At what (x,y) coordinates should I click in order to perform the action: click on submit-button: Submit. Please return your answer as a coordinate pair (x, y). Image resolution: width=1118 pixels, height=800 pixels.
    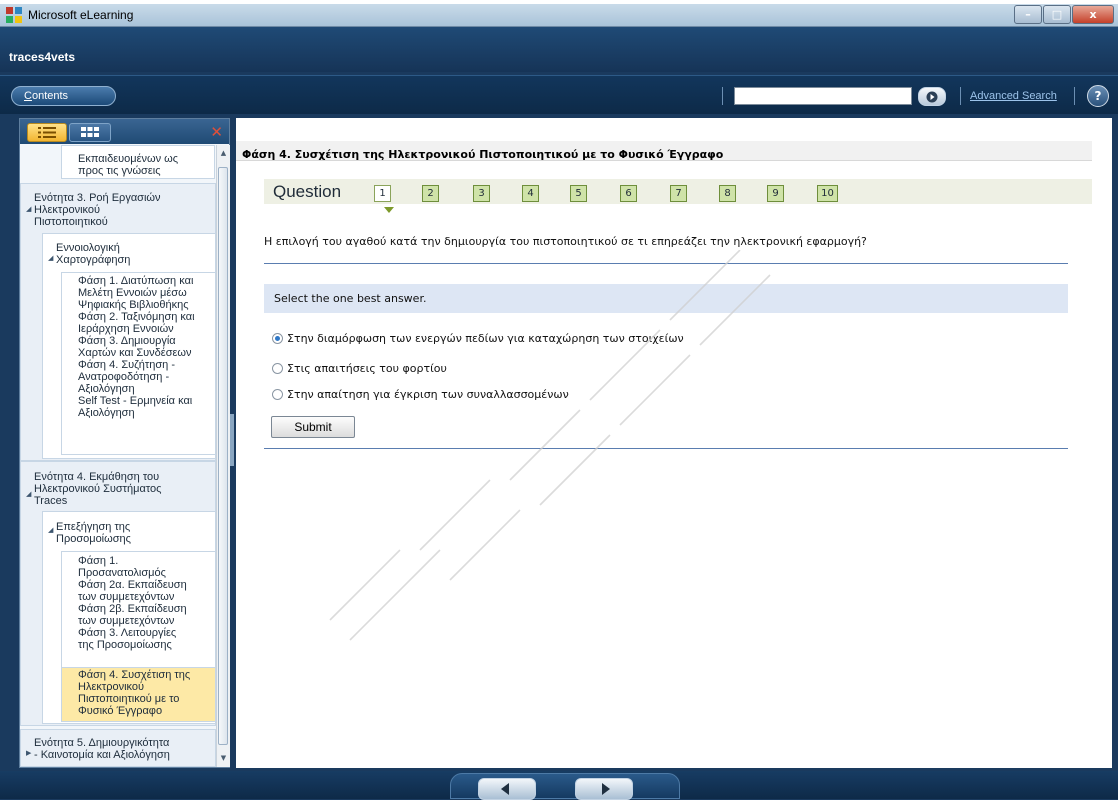
    Looking at the image, I should click on (313, 427).